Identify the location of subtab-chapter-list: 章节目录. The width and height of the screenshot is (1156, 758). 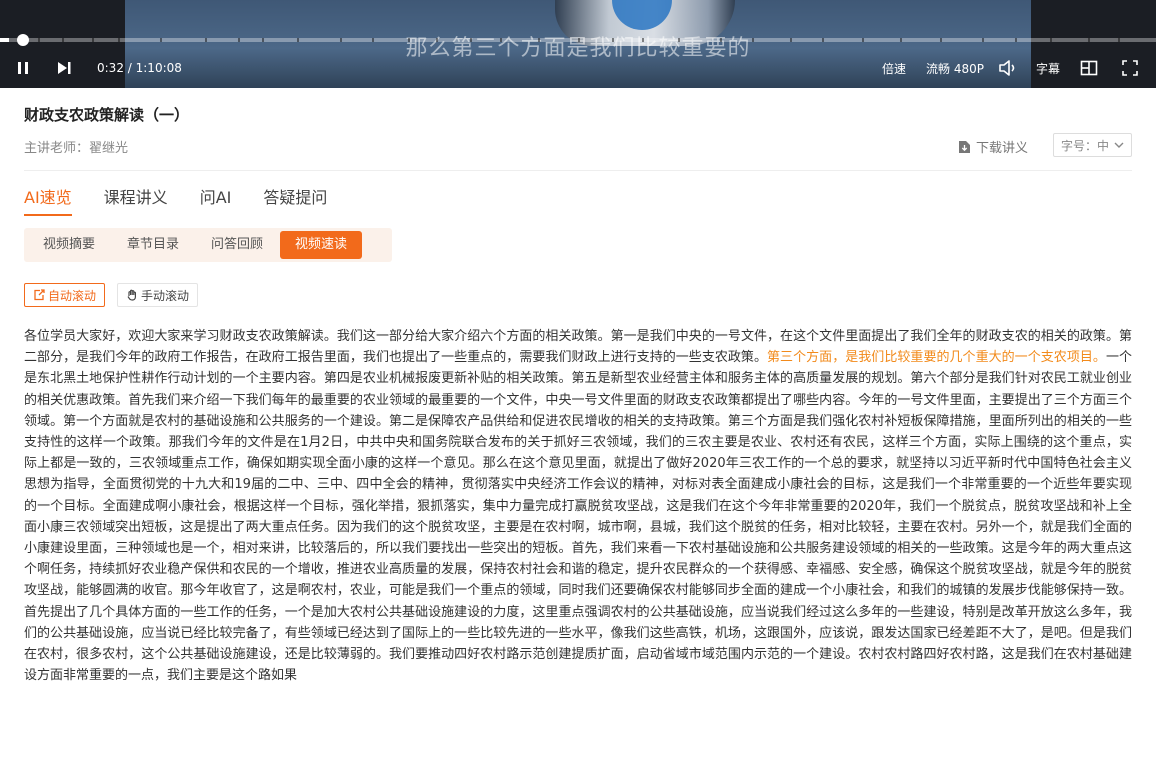
(153, 245).